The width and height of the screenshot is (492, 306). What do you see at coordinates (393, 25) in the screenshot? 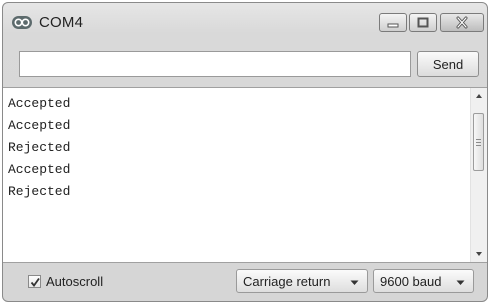
I see `minimize-icon` at bounding box center [393, 25].